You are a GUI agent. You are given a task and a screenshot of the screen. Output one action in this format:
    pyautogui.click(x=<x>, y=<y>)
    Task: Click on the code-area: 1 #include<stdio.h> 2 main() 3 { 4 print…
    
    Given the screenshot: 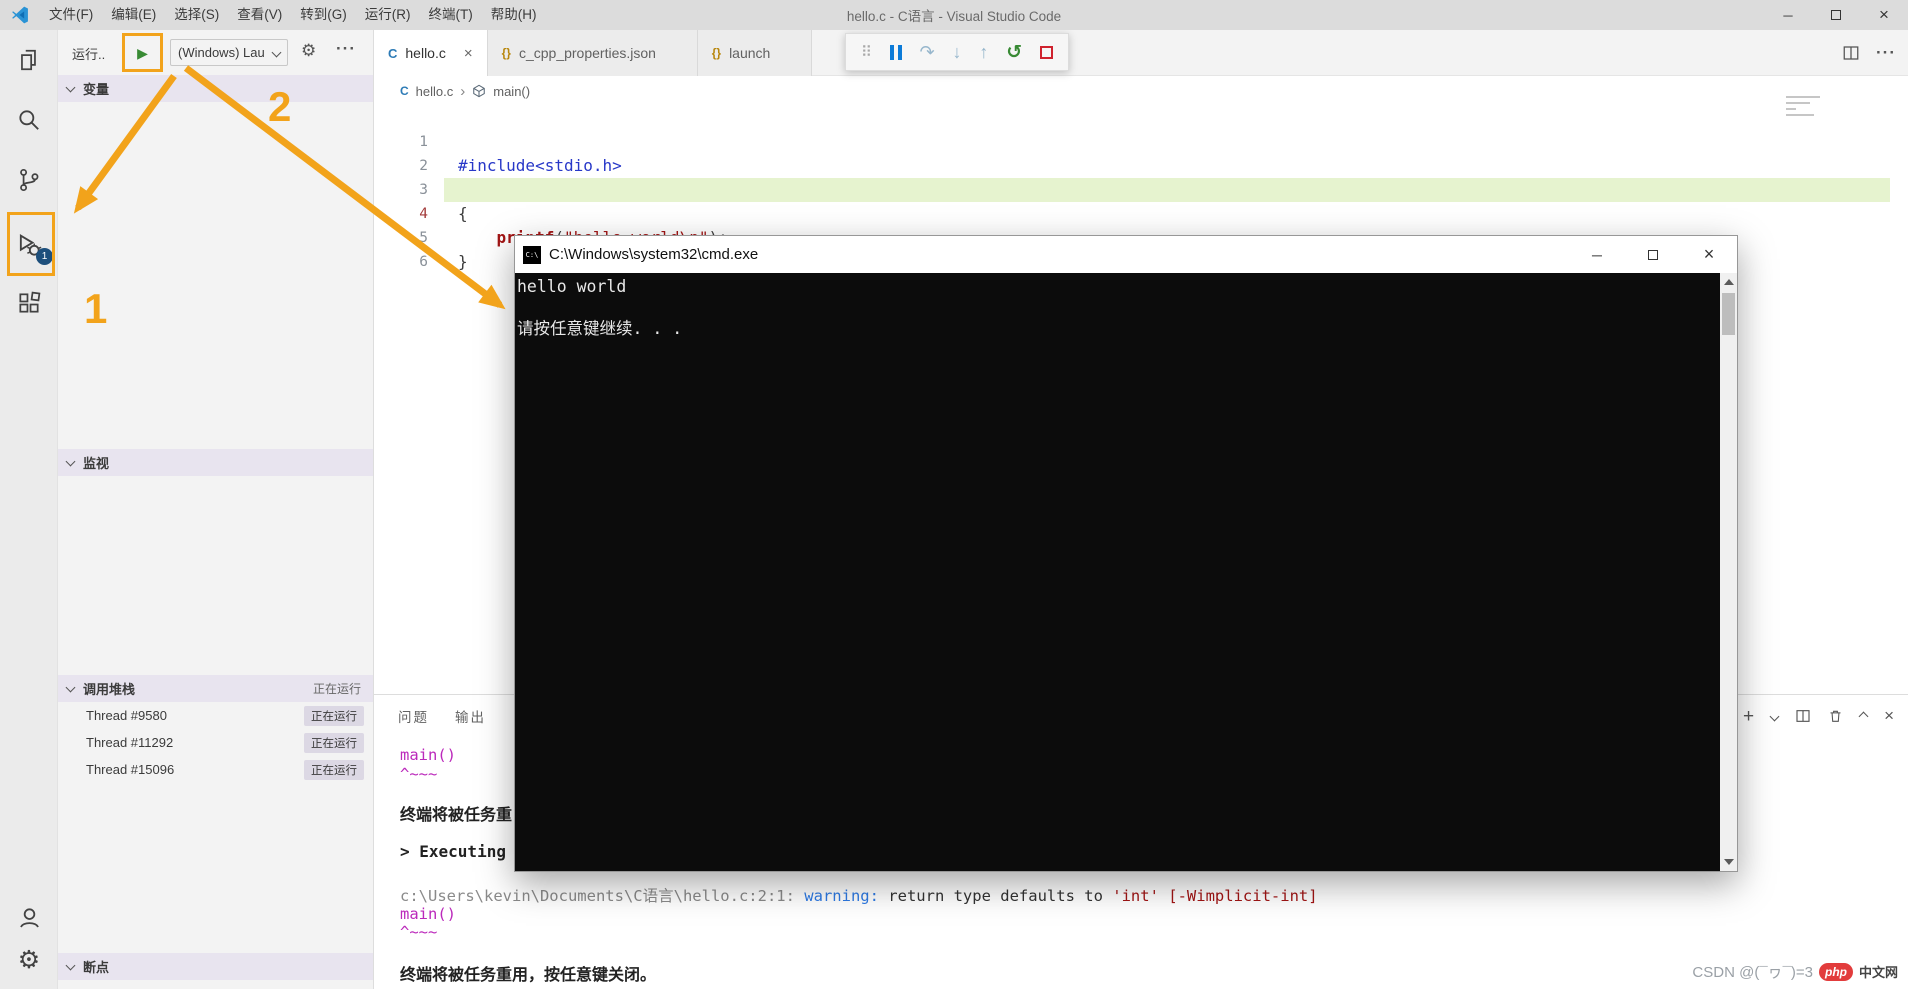 What is the action you would take?
    pyautogui.click(x=1132, y=188)
    